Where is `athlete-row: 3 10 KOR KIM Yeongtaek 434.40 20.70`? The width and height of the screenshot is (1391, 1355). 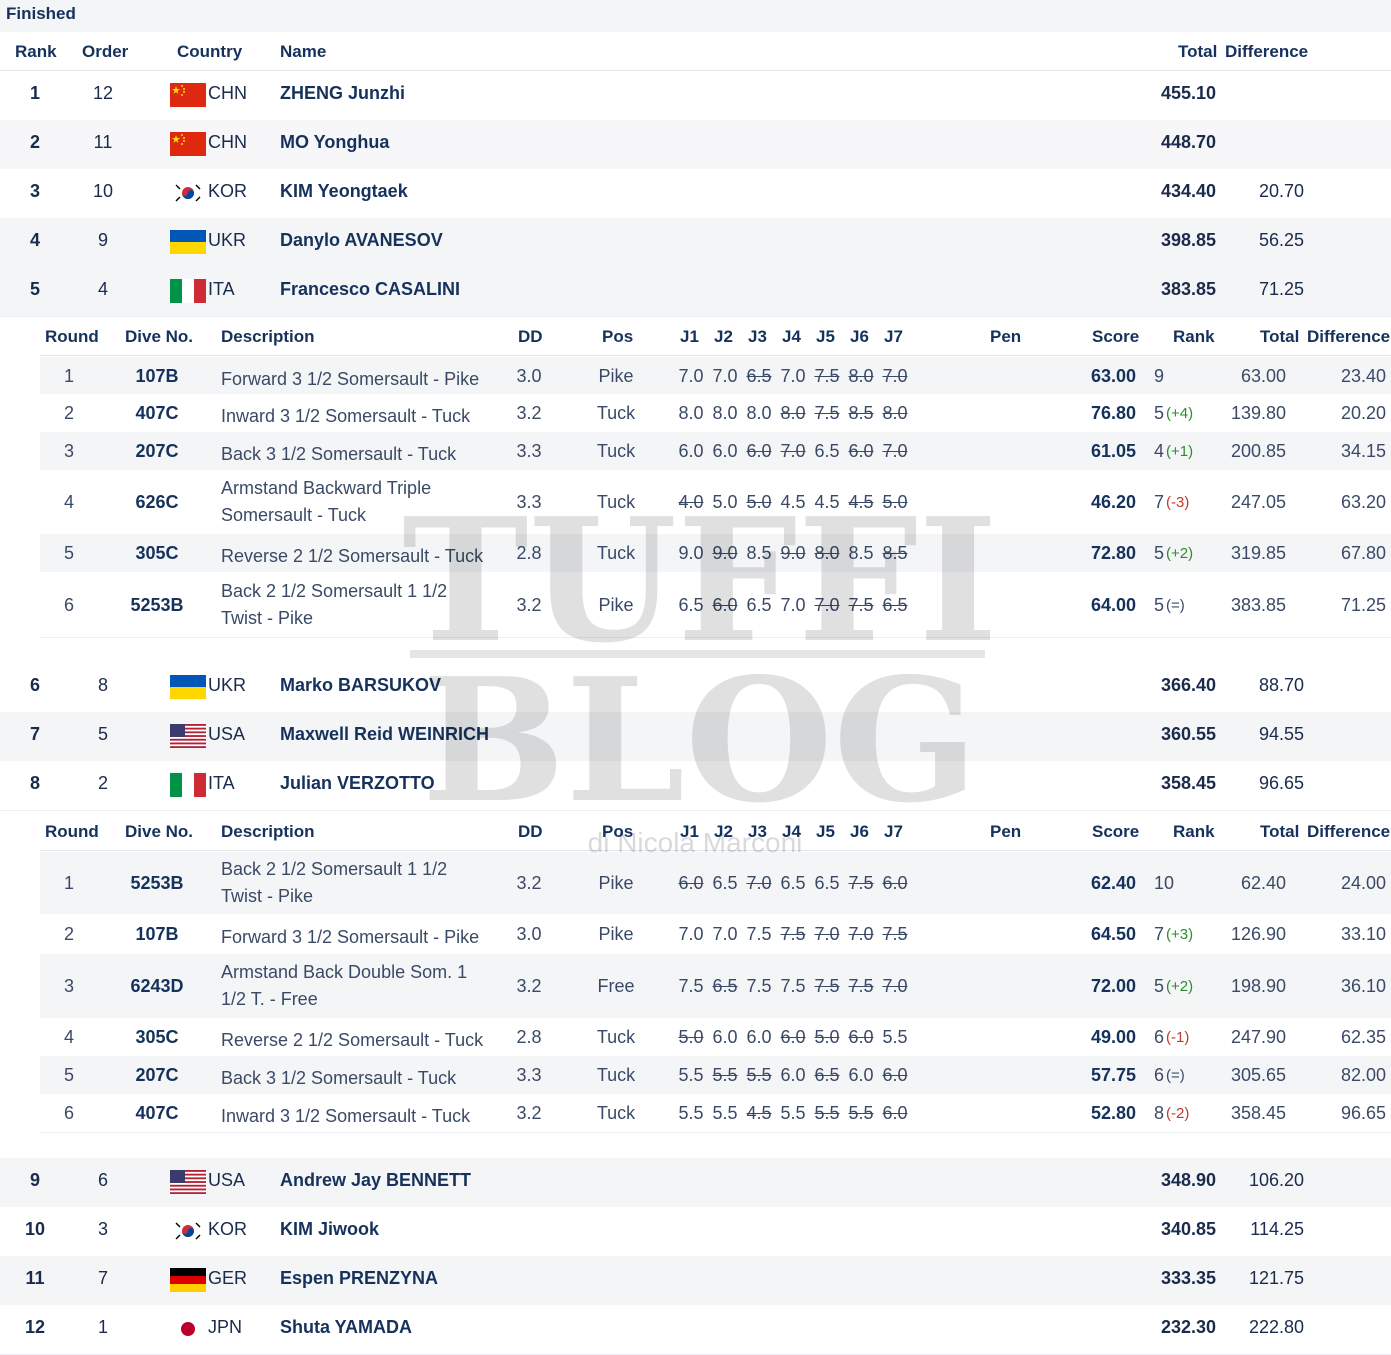
athlete-row: 3 10 KOR KIM Yeongtaek 434.40 20.70 is located at coordinates (695, 194).